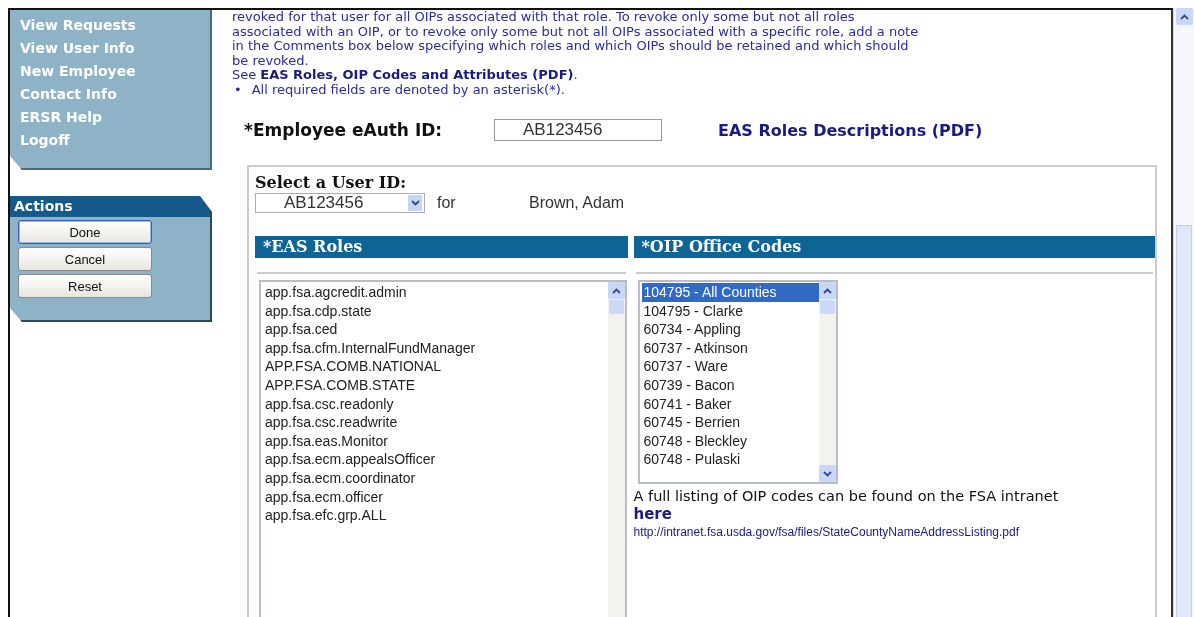 The image size is (1194, 617). Describe the element at coordinates (435, 441) in the screenshot. I see `role-option: app.fsa.eas.Monitor` at that location.